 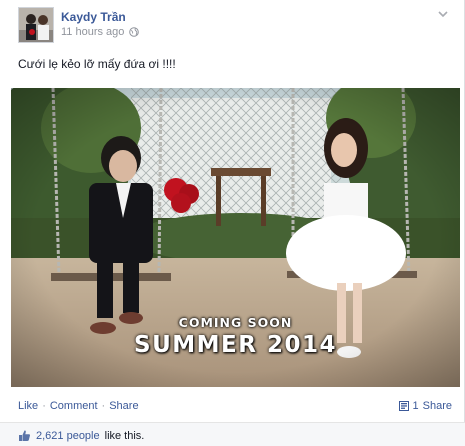 I want to click on share-icon, so click(x=403, y=406).